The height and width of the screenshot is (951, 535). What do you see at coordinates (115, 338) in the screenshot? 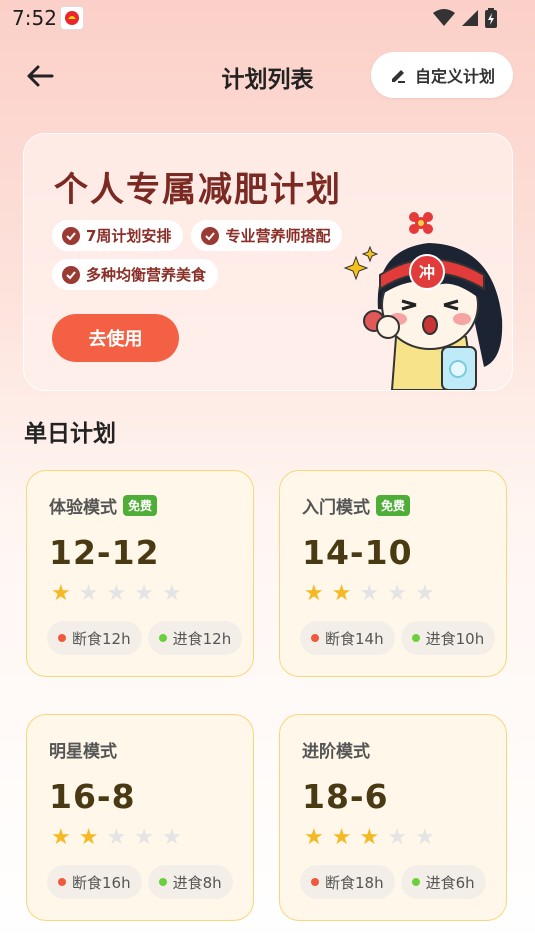
I see `use-button: 去使用` at bounding box center [115, 338].